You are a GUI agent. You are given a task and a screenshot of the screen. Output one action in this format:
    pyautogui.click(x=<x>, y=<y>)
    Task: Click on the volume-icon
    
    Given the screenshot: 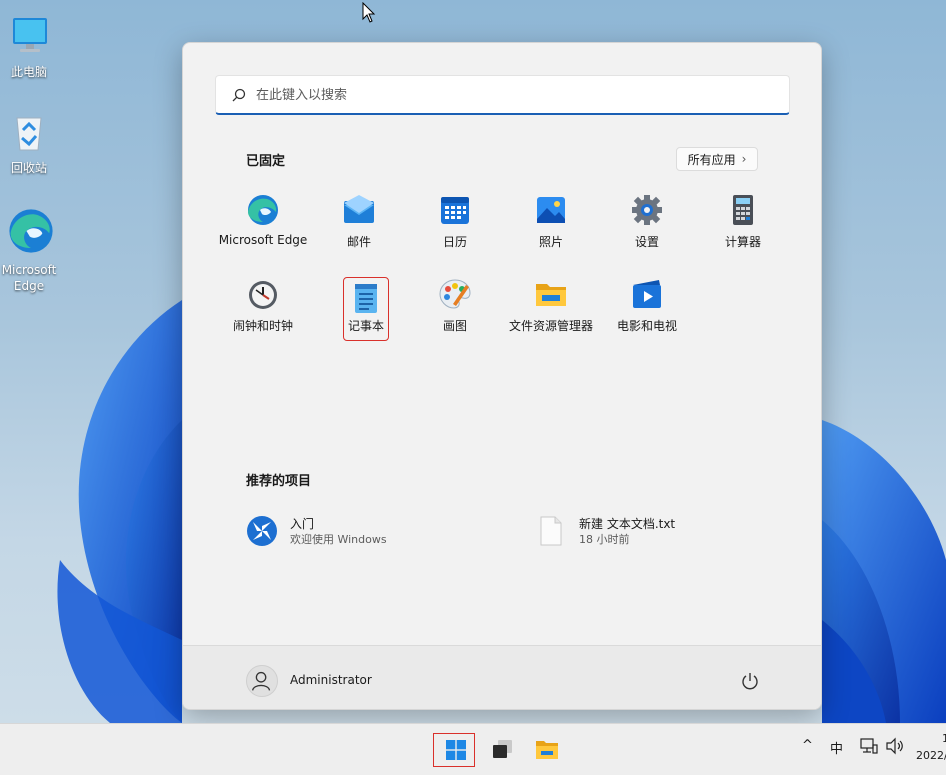 What is the action you would take?
    pyautogui.click(x=895, y=749)
    